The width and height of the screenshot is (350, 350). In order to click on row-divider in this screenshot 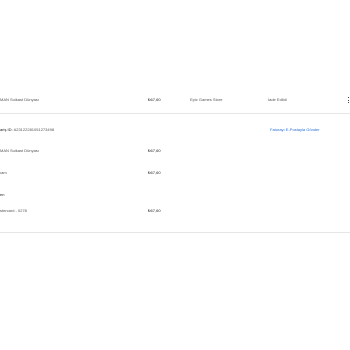, I will do `click(175, 113)`.